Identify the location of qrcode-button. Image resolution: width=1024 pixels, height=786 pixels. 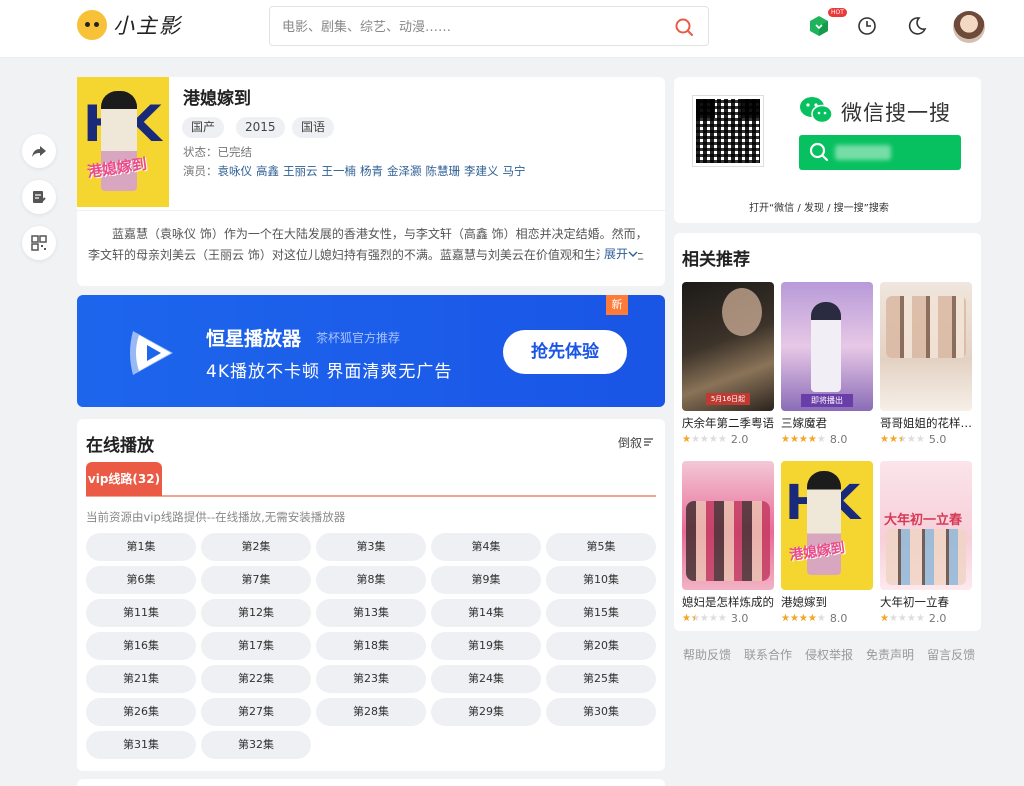
(39, 243).